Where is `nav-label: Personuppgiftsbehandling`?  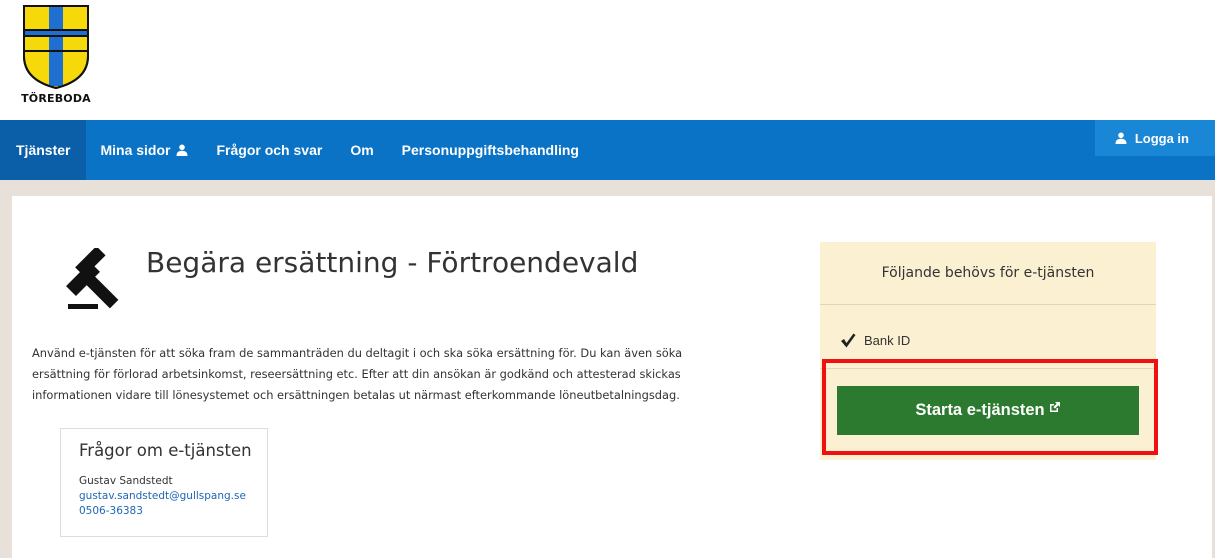 nav-label: Personuppgiftsbehandling is located at coordinates (490, 150).